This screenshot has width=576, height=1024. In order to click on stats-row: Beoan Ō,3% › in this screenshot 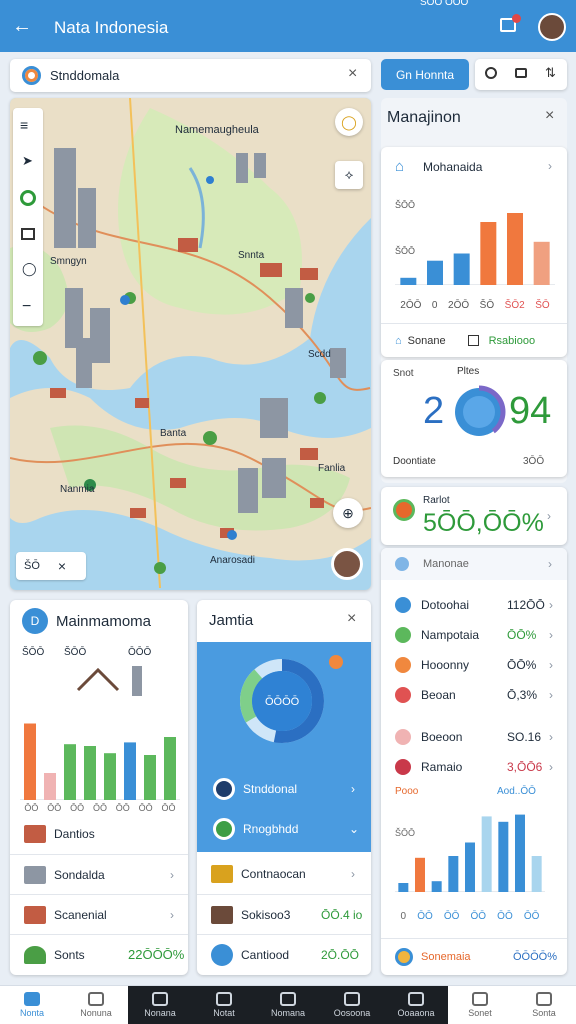, I will do `click(474, 695)`.